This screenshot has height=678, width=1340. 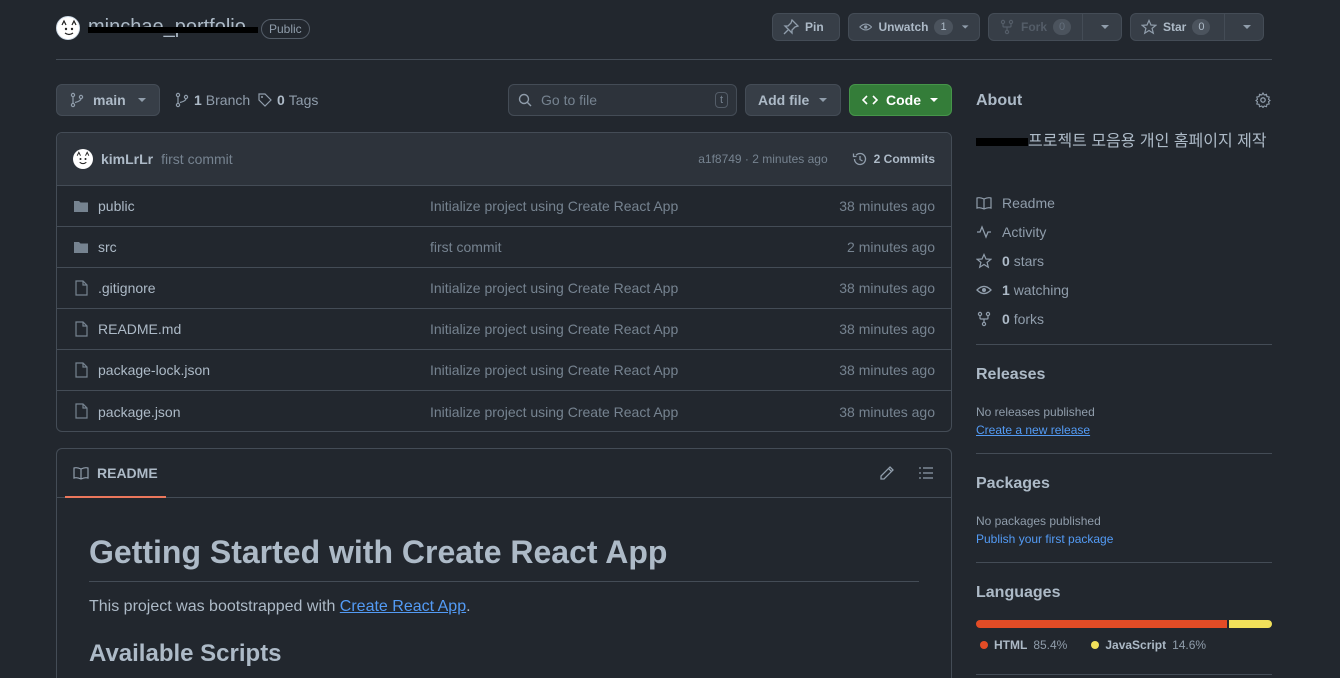 I want to click on gear-icon, so click(x=1263, y=100).